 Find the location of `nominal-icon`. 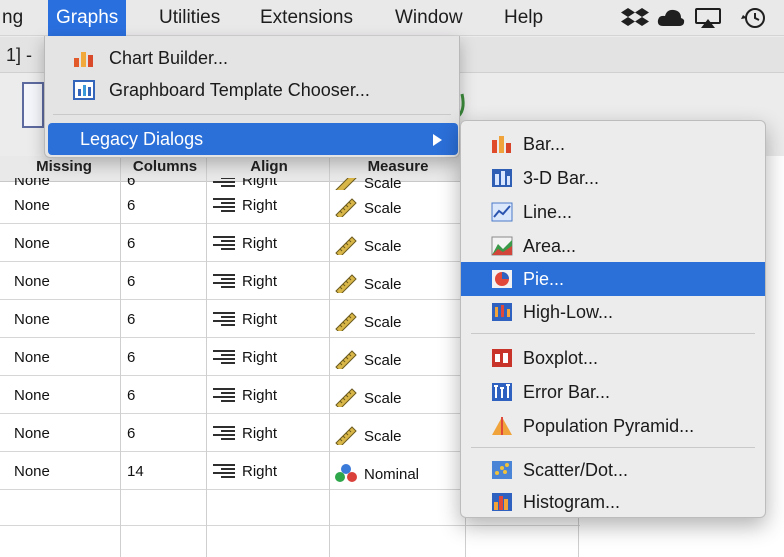

nominal-icon is located at coordinates (346, 473).